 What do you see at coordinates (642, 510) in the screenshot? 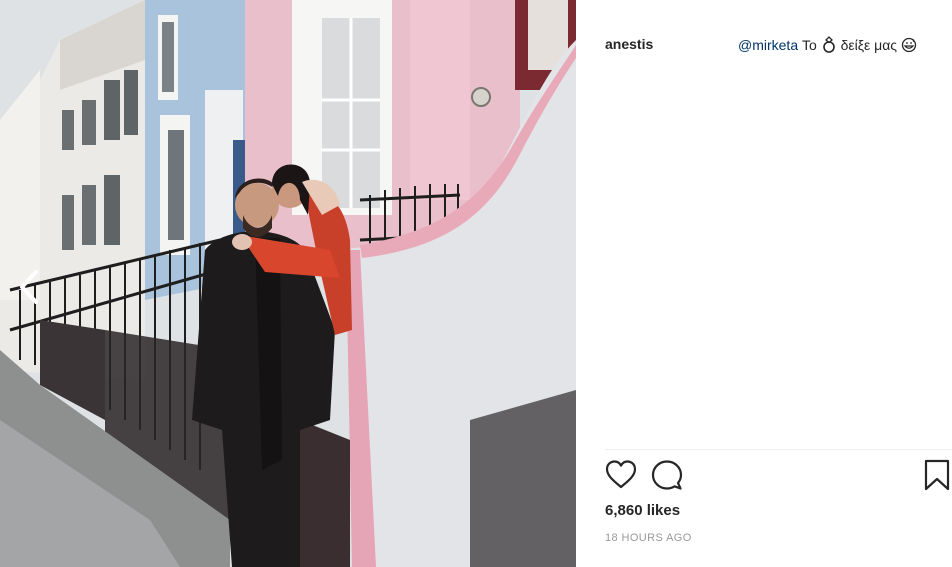
I see `likes-count: 6,860 likes` at bounding box center [642, 510].